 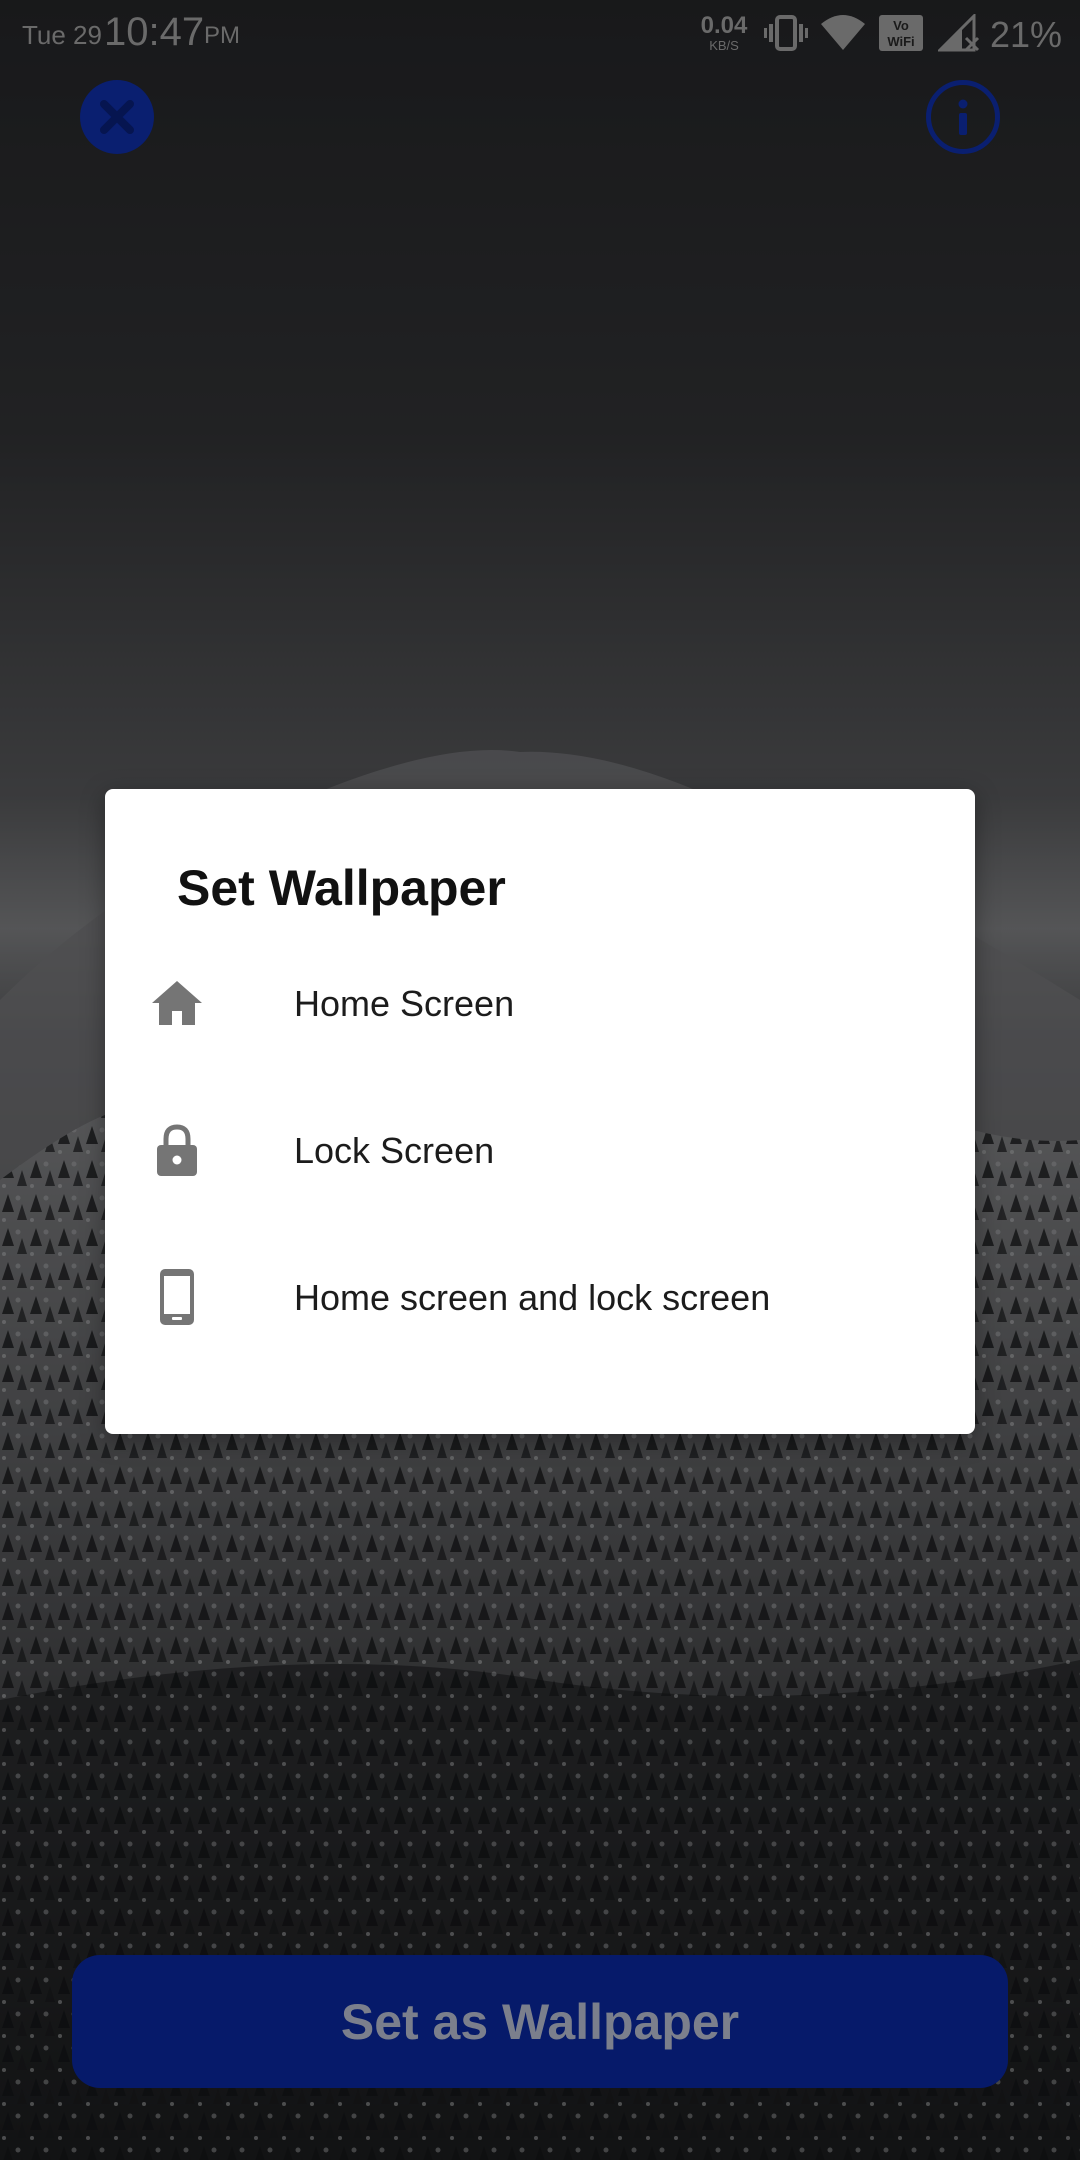 What do you see at coordinates (786, 33) in the screenshot?
I see `vibrate-icon` at bounding box center [786, 33].